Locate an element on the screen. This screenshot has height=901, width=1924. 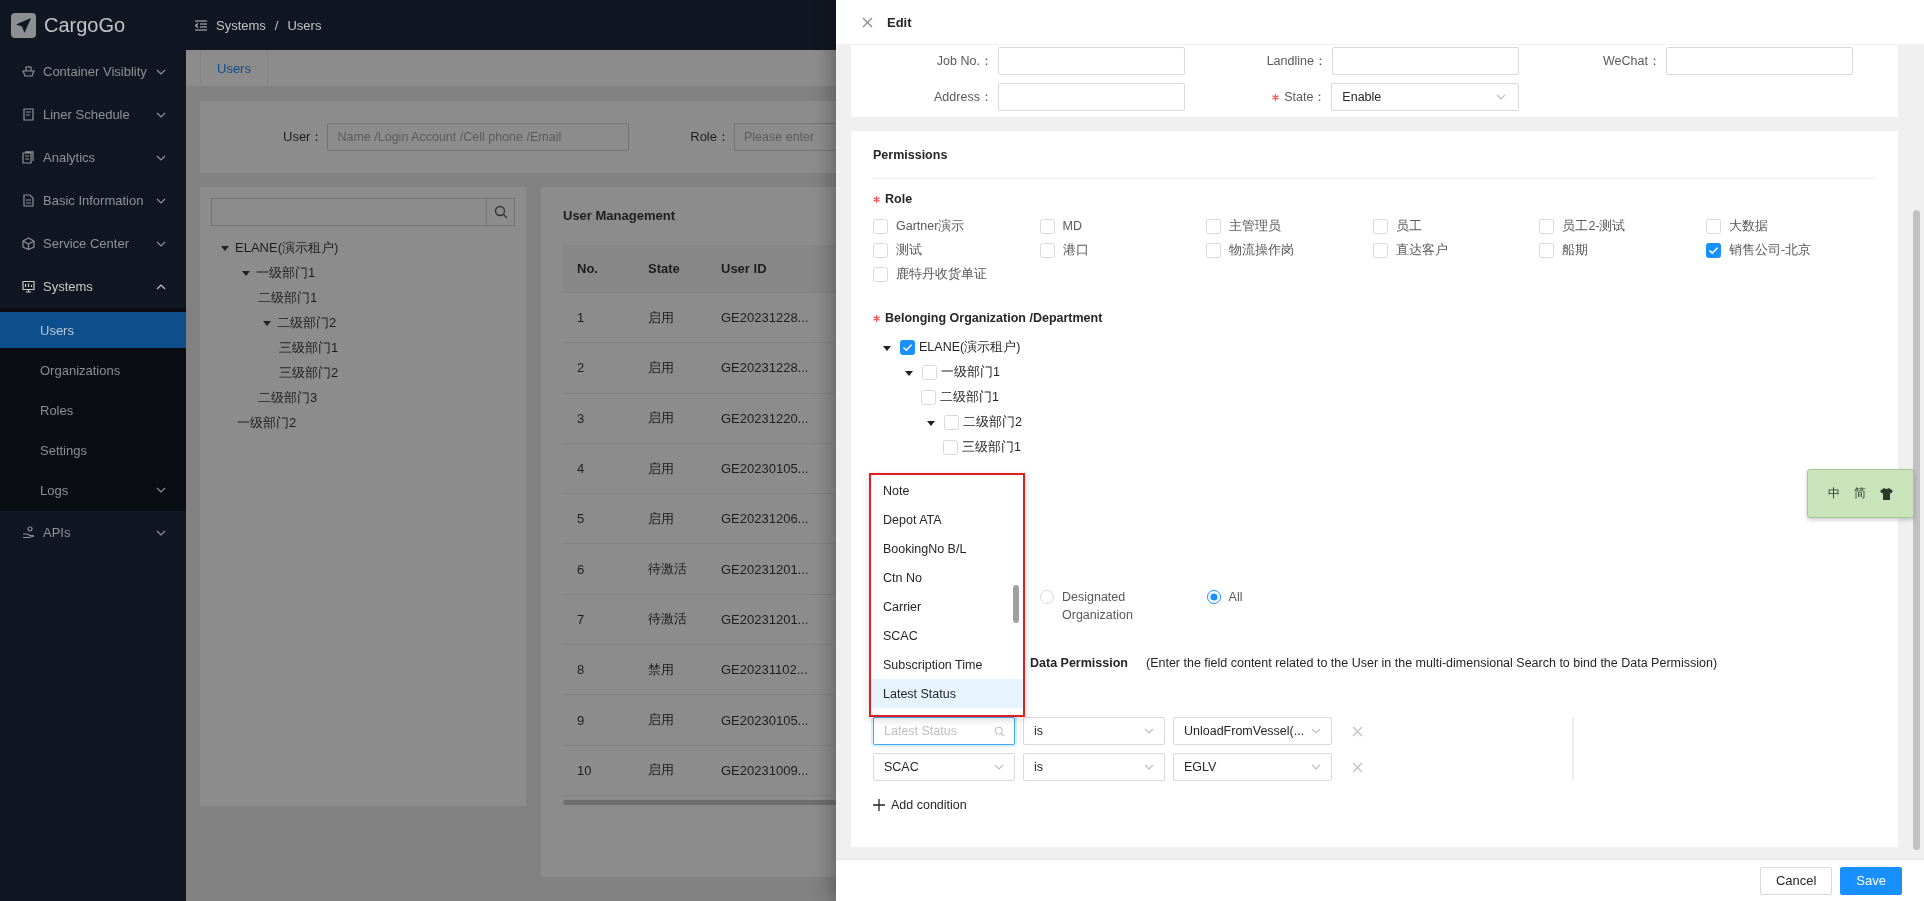
table-cell-text: 7 is located at coordinates (581, 619).